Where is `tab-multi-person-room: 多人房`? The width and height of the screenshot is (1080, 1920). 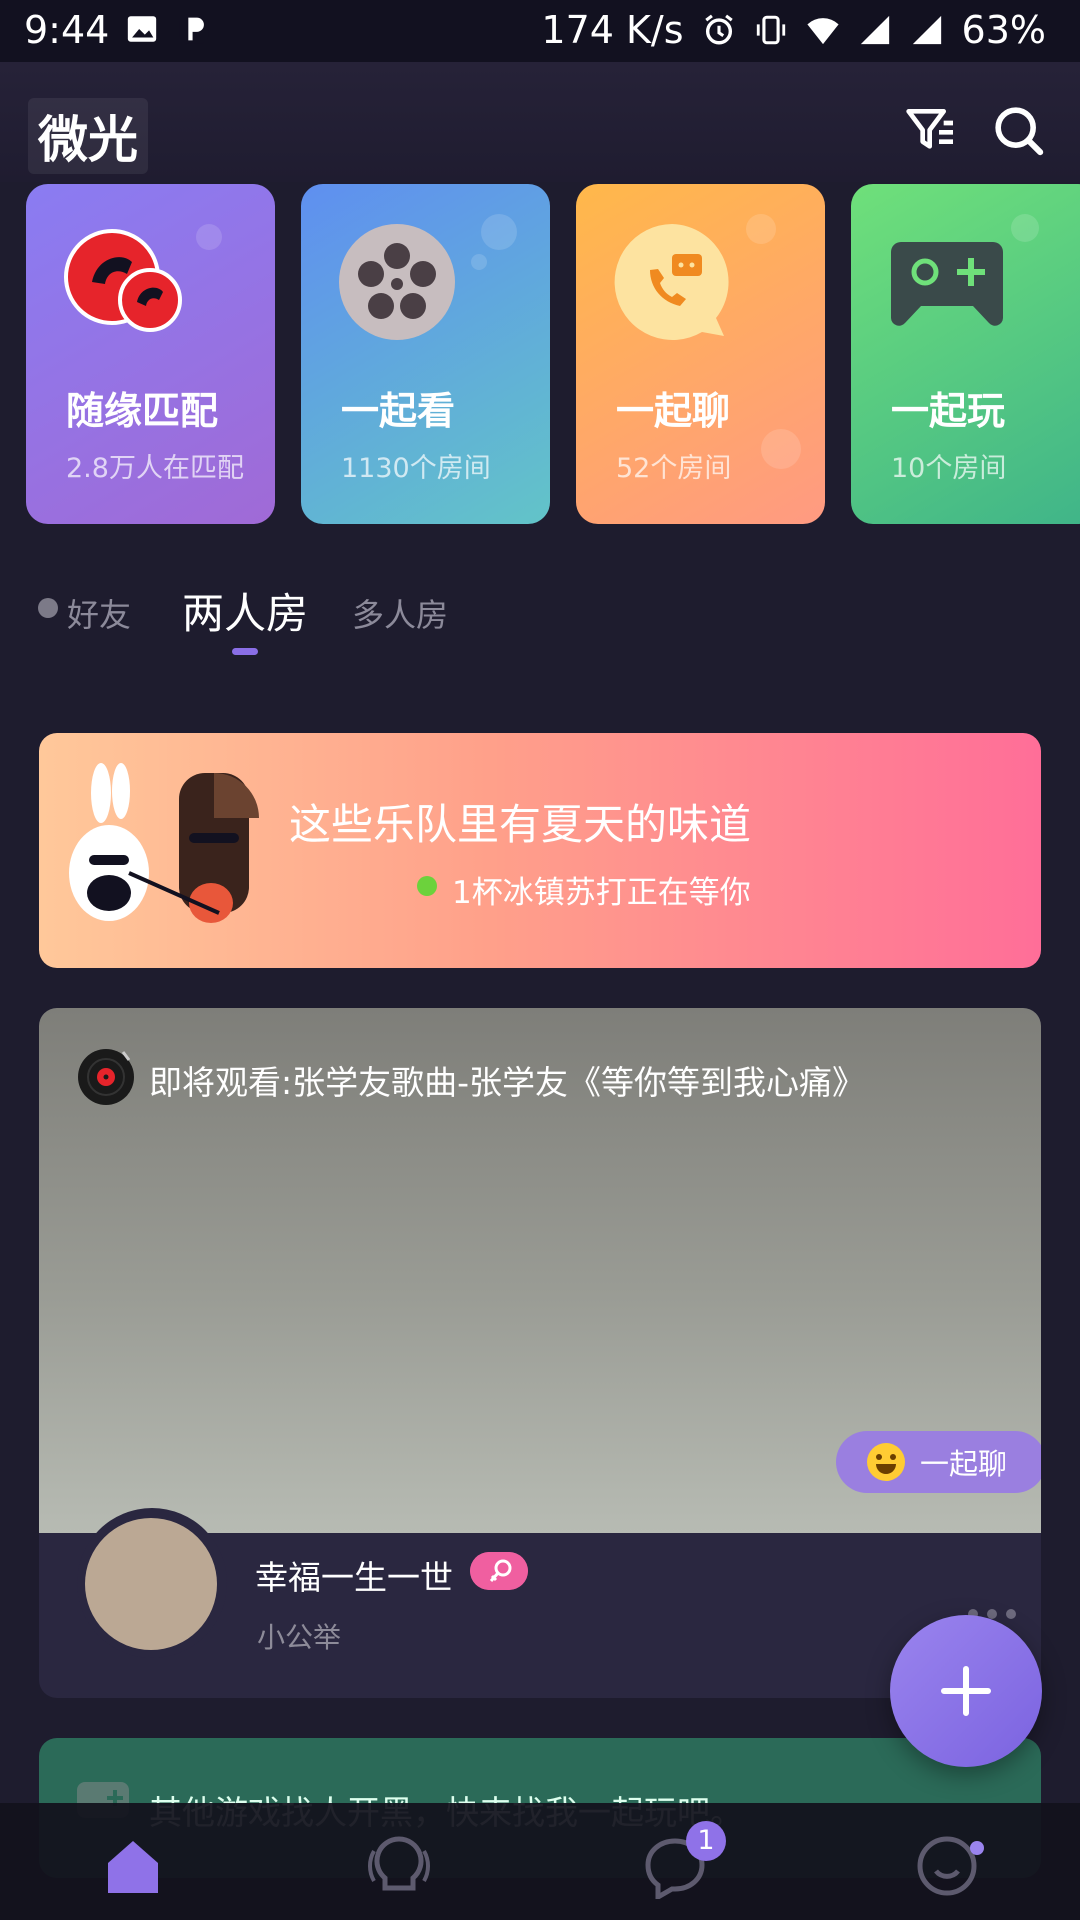 tab-multi-person-room: 多人房 is located at coordinates (400, 613).